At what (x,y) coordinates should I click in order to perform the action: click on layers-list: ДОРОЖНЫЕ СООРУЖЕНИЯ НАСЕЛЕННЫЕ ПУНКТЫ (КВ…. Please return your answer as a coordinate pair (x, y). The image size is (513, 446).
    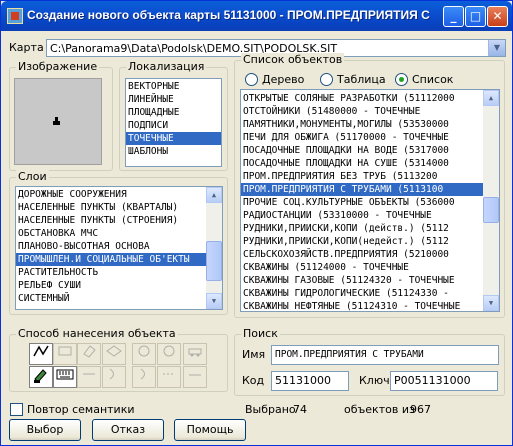
    Looking at the image, I should click on (119, 248).